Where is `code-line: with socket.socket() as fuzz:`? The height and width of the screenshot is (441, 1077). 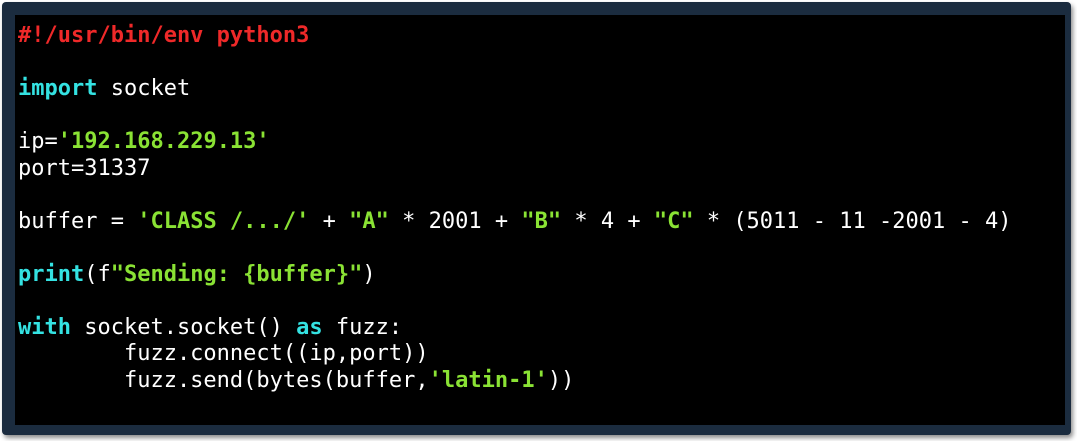 code-line: with socket.socket() as fuzz: is located at coordinates (514, 328).